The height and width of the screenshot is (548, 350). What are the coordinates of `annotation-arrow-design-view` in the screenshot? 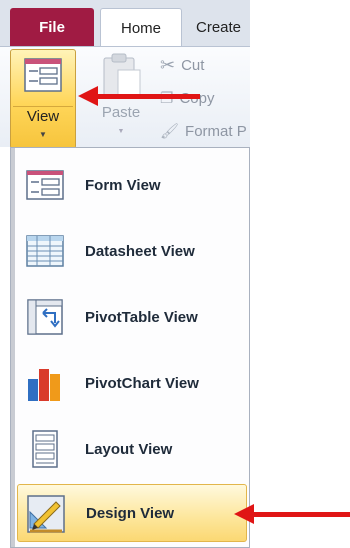 It's located at (292, 514).